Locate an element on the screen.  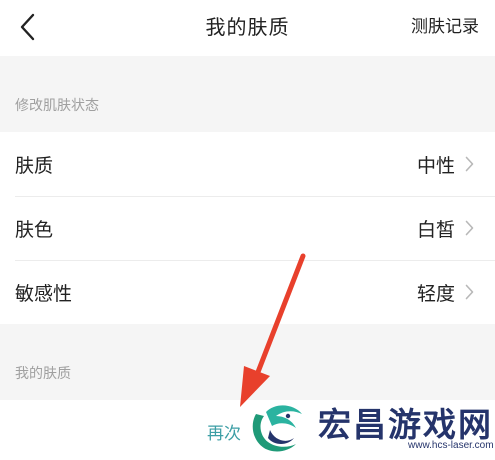
row-value: 中性 is located at coordinates (435, 165).